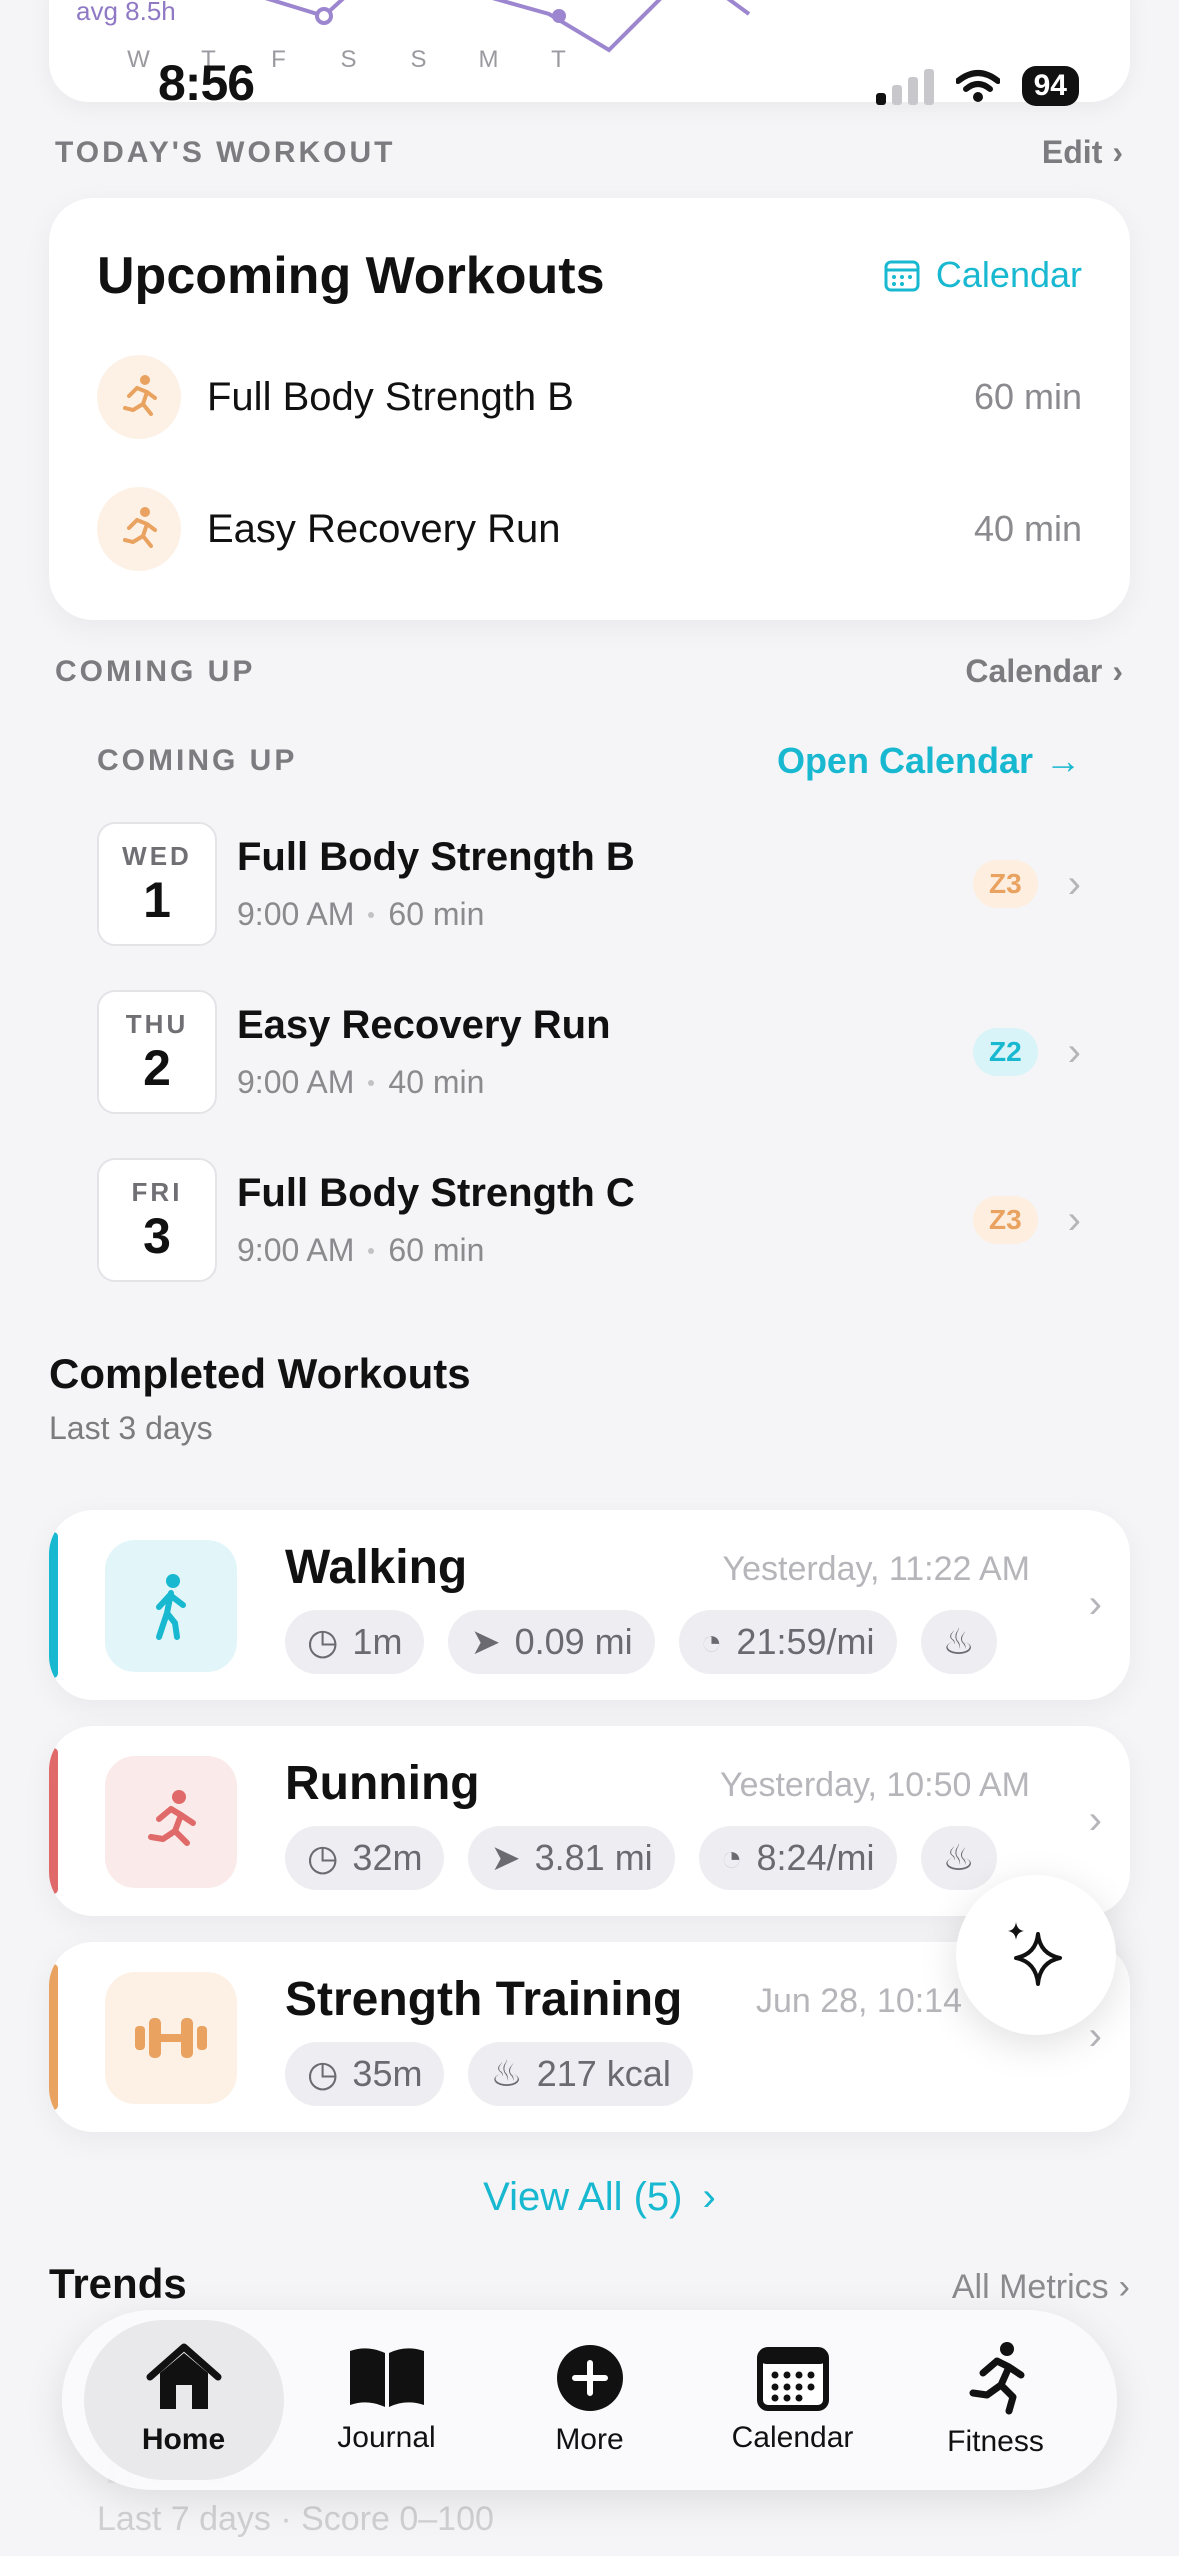  I want to click on status-indicators: 94, so click(977, 86).